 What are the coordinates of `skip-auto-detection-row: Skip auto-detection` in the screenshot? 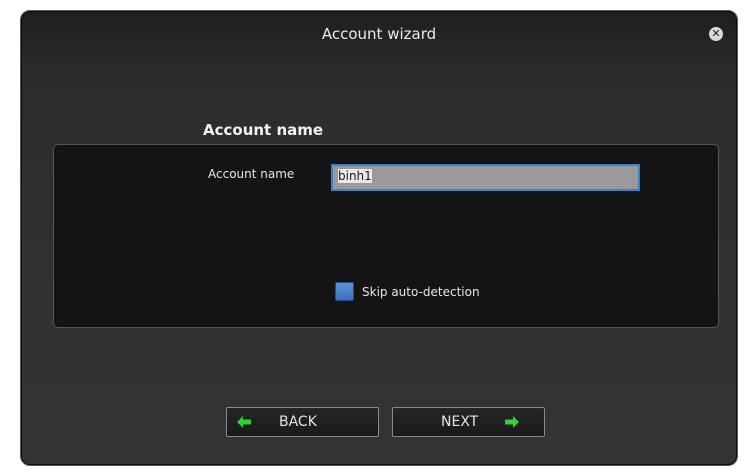 It's located at (407, 291).